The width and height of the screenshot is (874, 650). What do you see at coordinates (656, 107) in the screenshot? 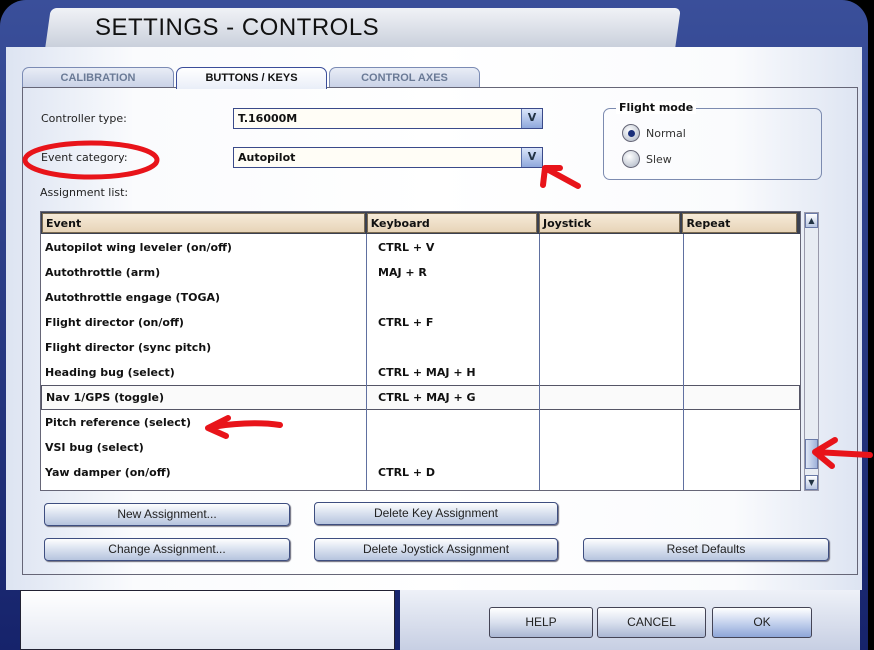
I see `flight-mode-title: Flight mode` at bounding box center [656, 107].